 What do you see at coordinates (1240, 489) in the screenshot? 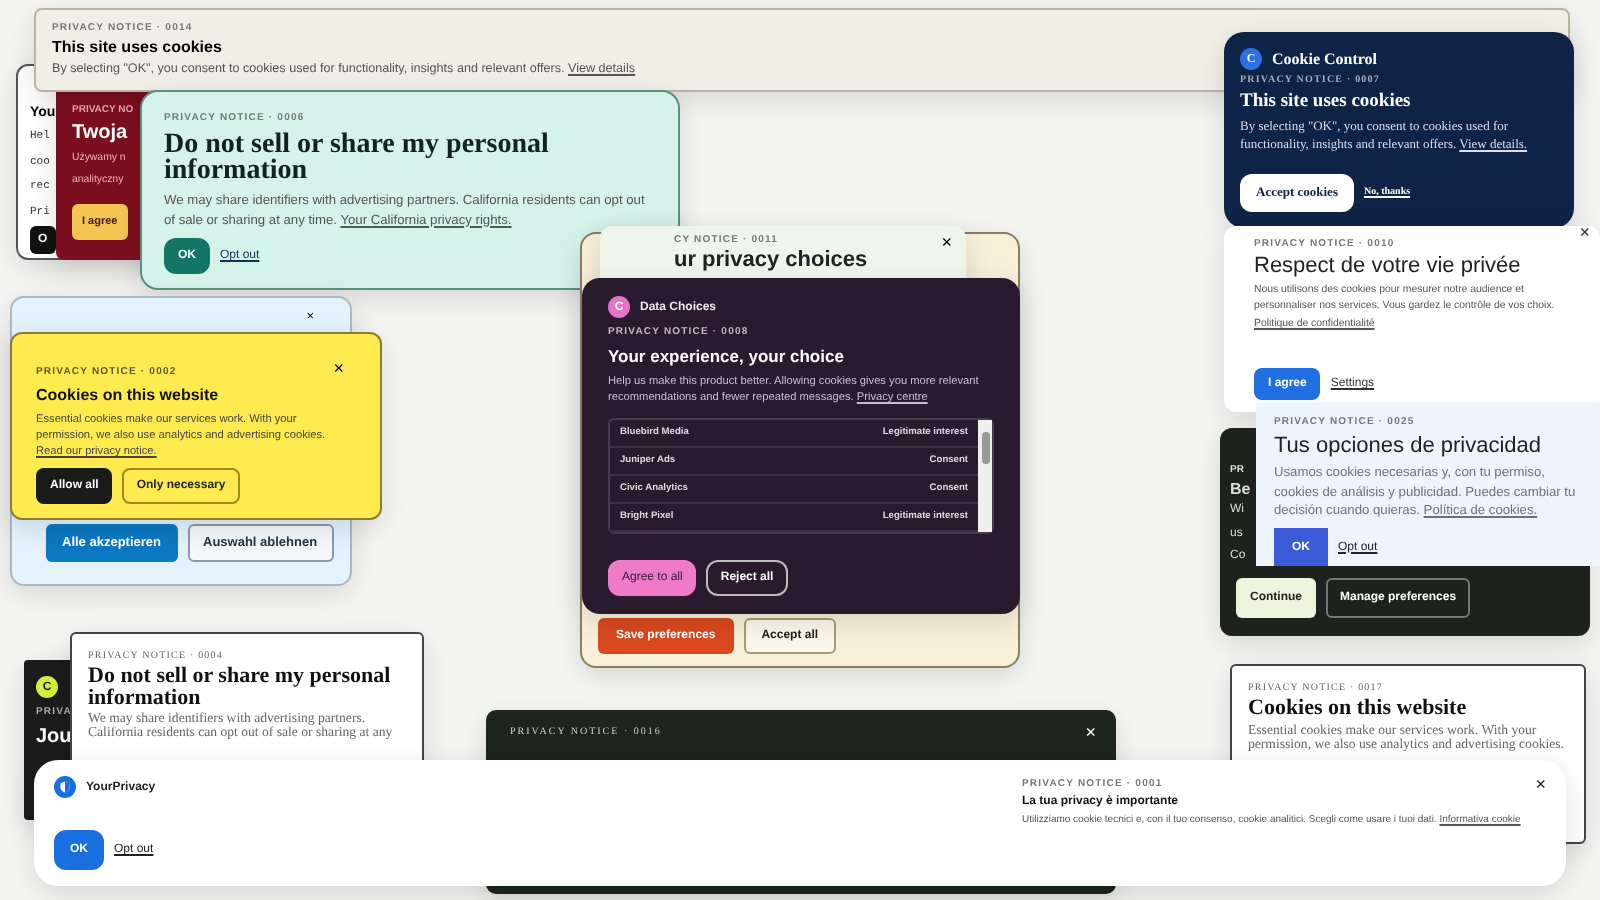
I see `notice-title: Be` at bounding box center [1240, 489].